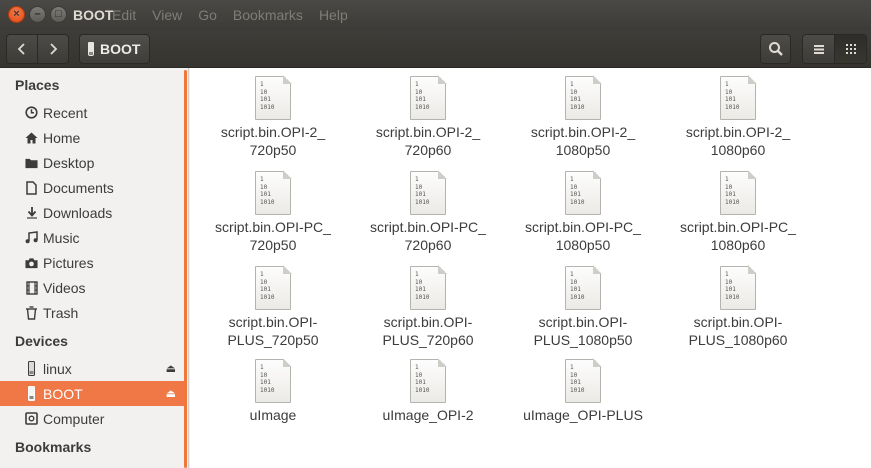  I want to click on file-name: script.bin.OPI-PC_ 1080p50, so click(583, 236).